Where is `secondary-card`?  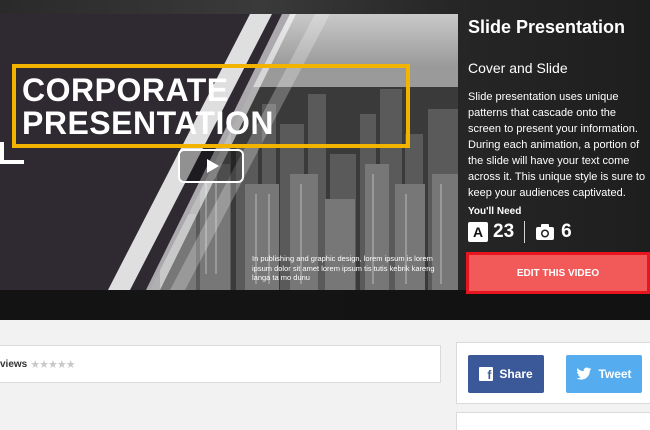 secondary-card is located at coordinates (553, 421).